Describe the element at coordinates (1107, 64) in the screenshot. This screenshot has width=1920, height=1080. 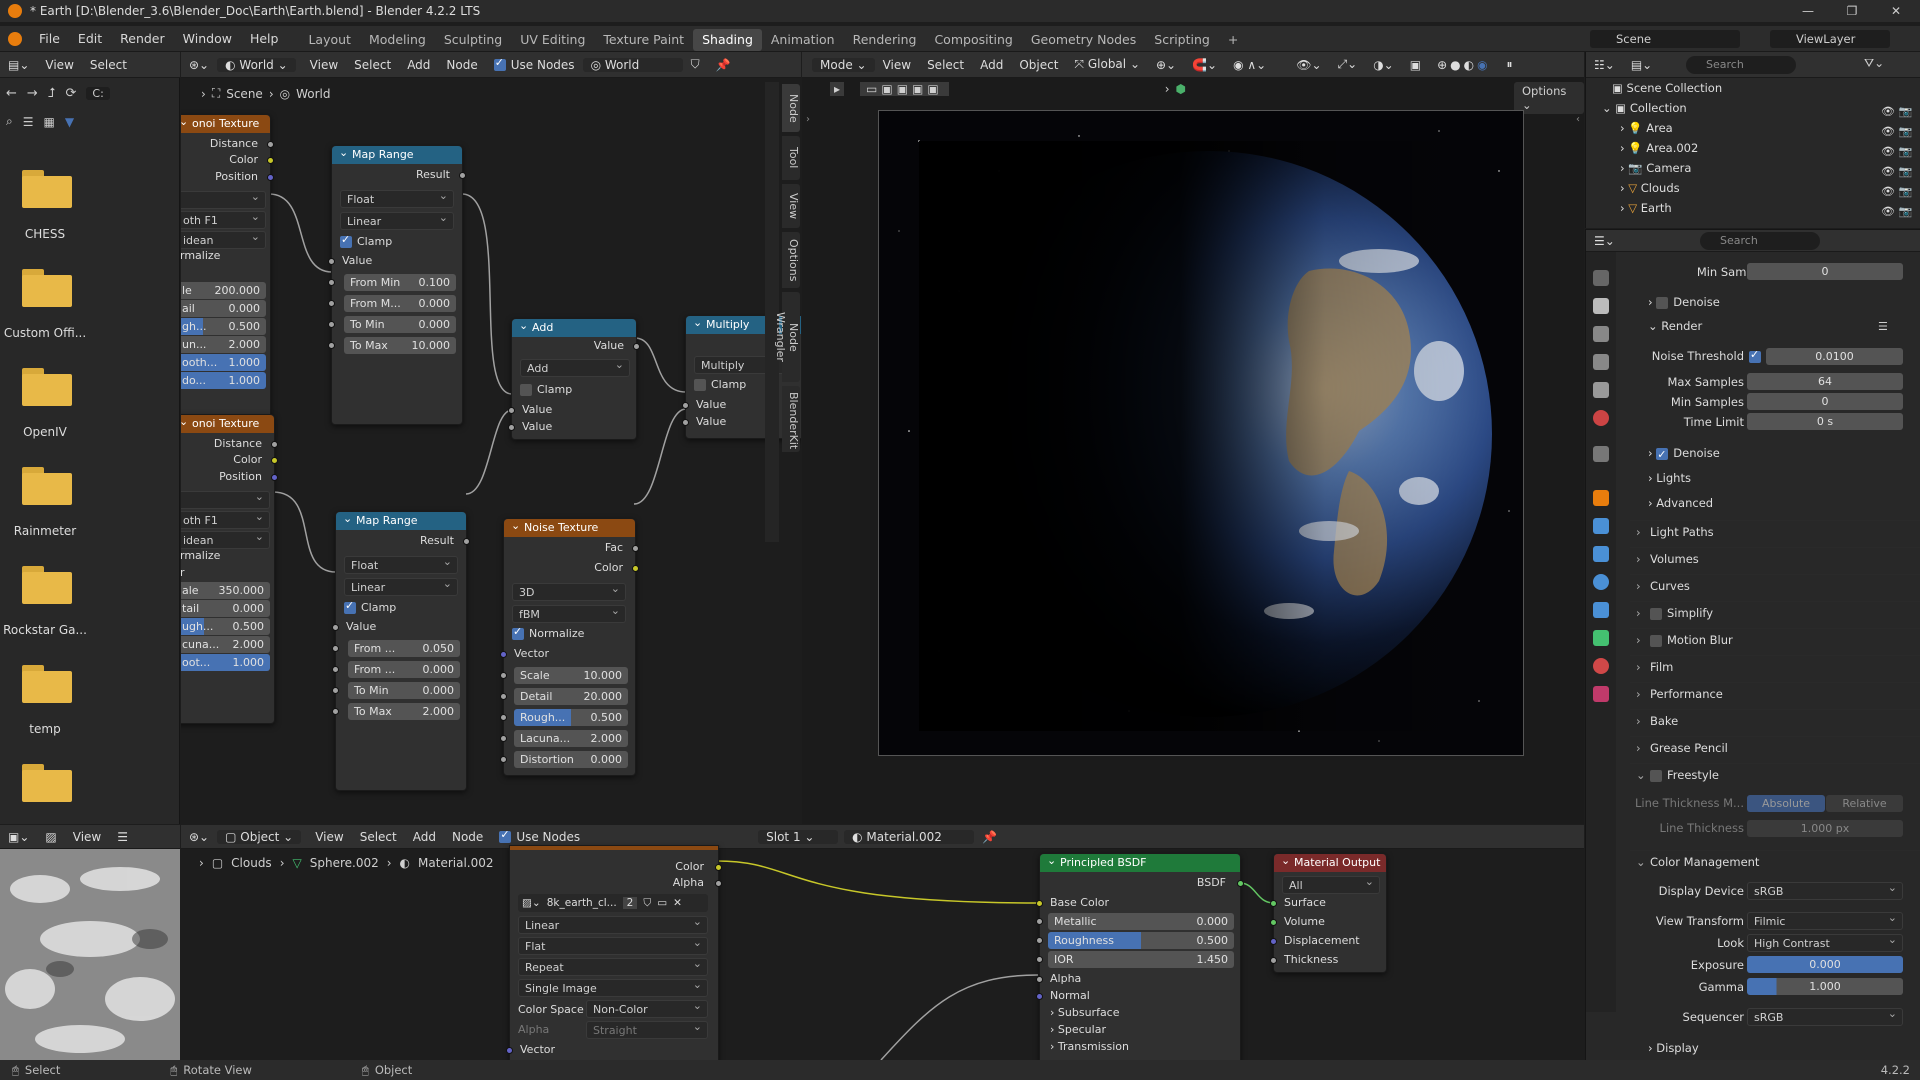
I see `orientation-dropdown: ⤧ Global ⌄` at that location.